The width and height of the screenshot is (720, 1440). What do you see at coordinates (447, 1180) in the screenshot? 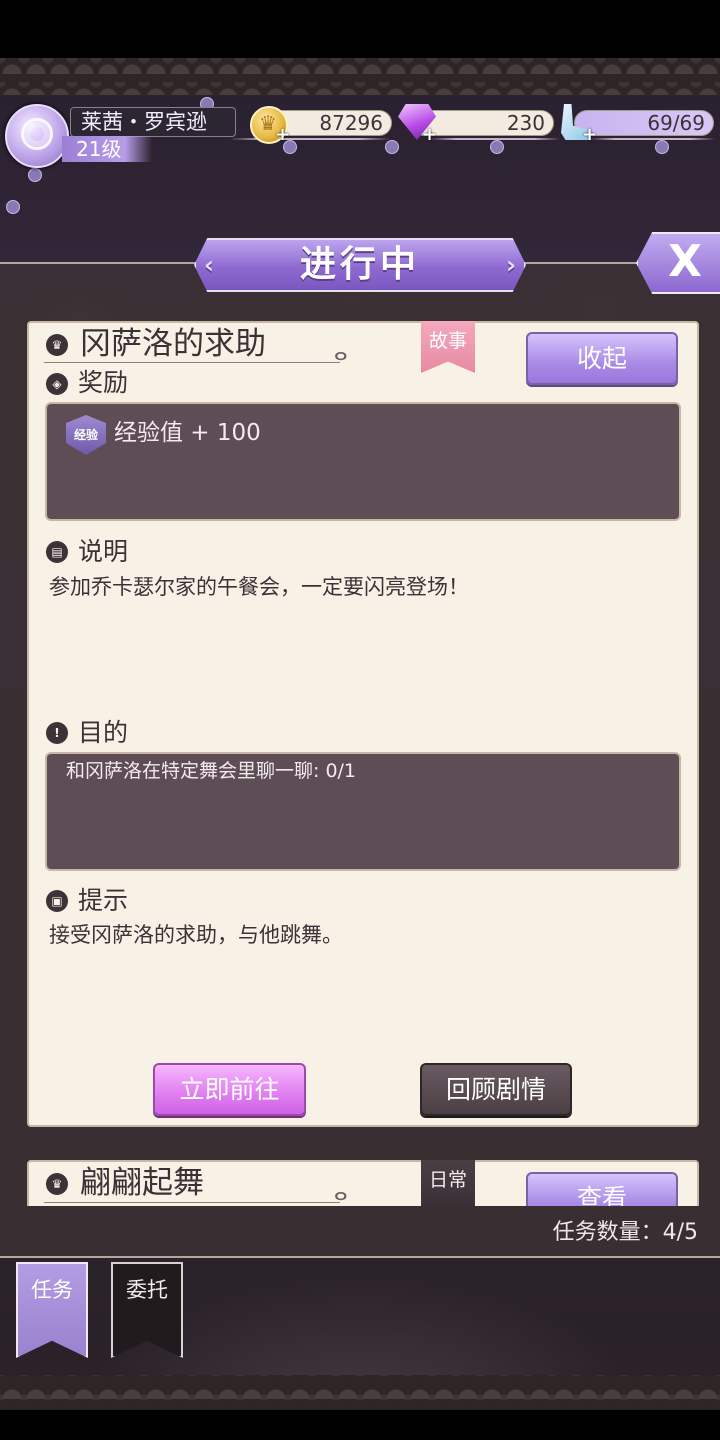
I see `daily-tag-label: 日常` at bounding box center [447, 1180].